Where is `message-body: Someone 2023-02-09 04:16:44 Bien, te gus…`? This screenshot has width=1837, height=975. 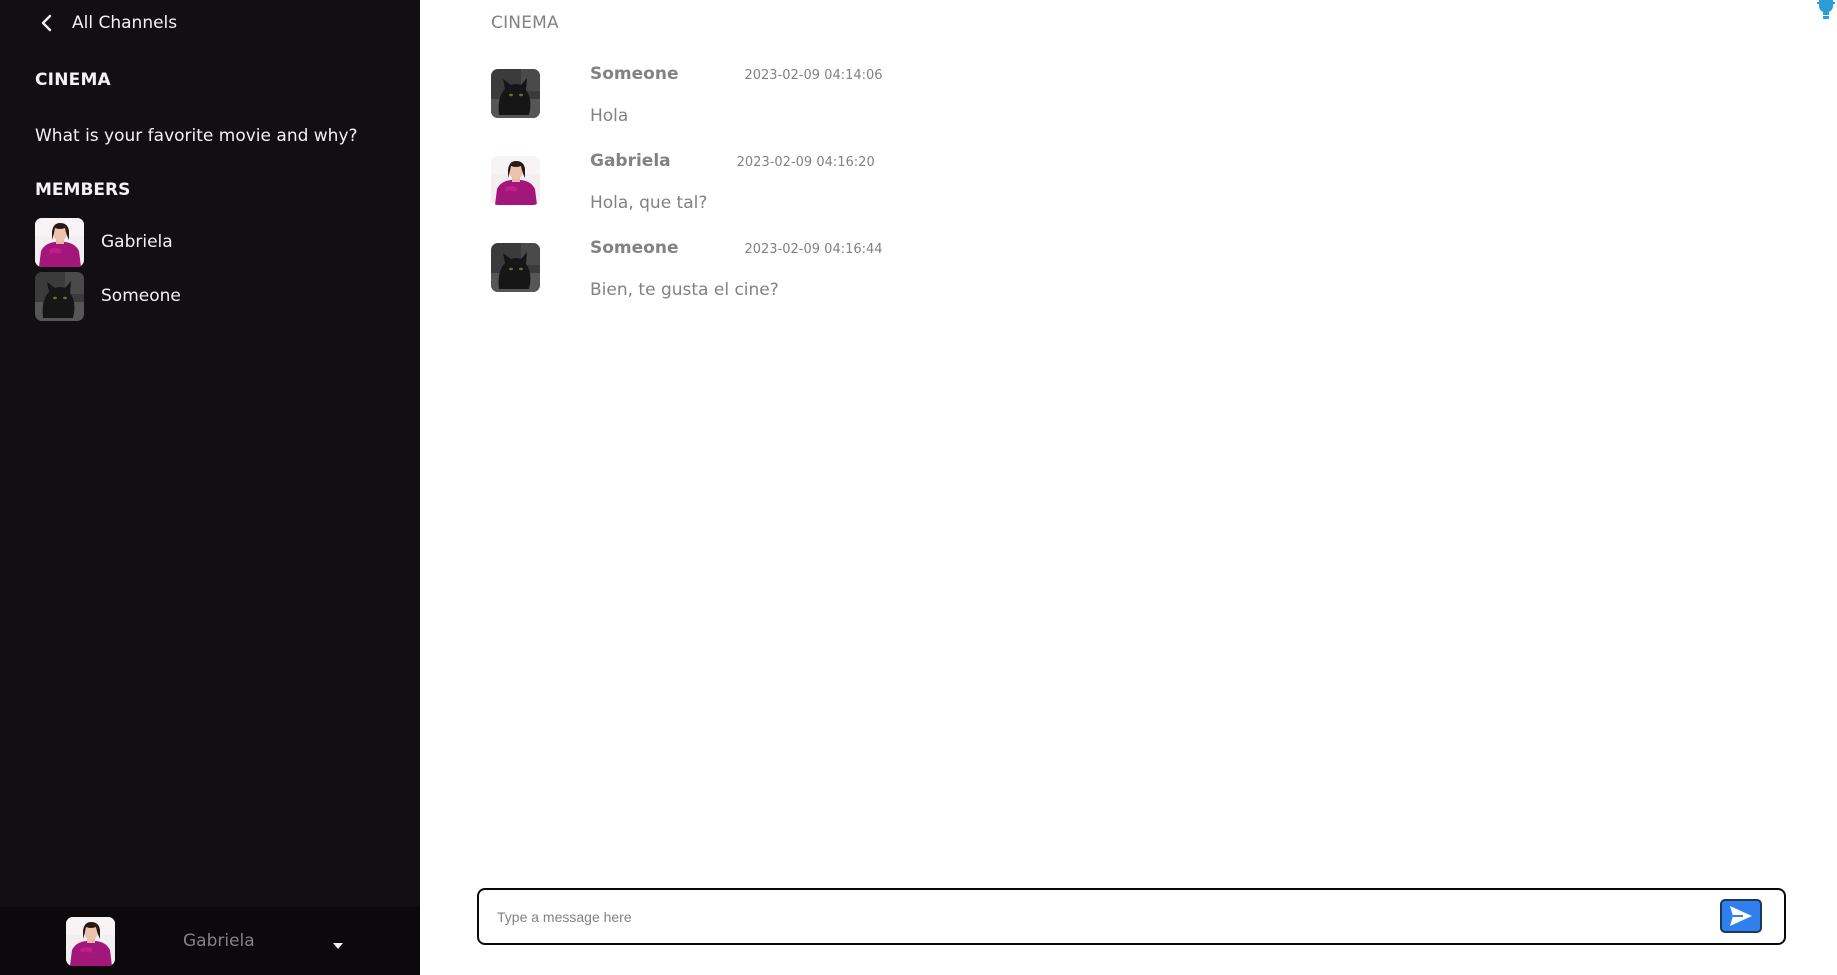
message-body: Someone 2023-02-09 04:16:44 Bien, te gus… is located at coordinates (736, 281).